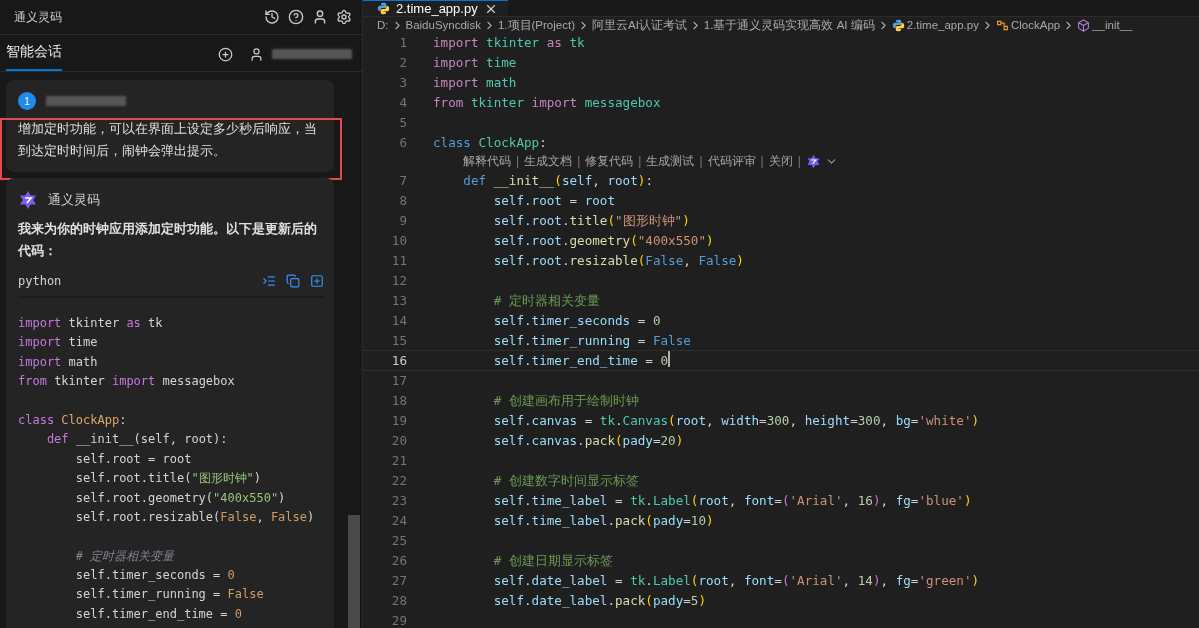 This screenshot has width=1199, height=628. I want to click on editor-tab: 2.time_app.py, so click(435, 8).